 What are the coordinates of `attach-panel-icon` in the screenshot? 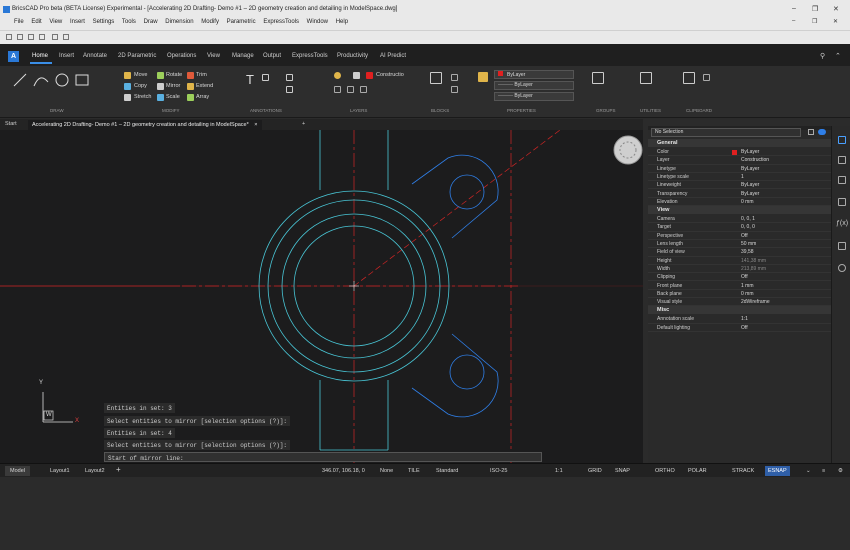 It's located at (842, 180).